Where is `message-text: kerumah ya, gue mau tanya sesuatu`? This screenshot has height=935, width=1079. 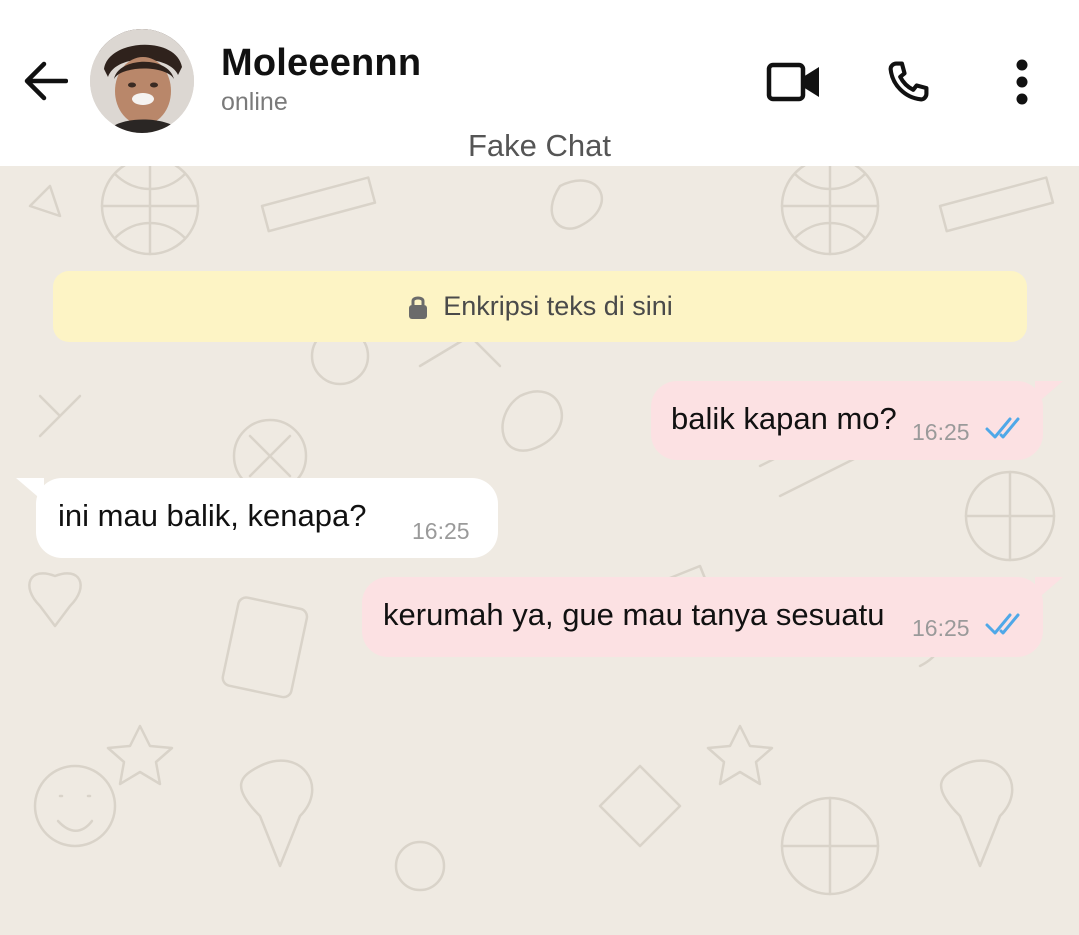
message-text: kerumah ya, gue mau tanya sesuatu is located at coordinates (634, 614).